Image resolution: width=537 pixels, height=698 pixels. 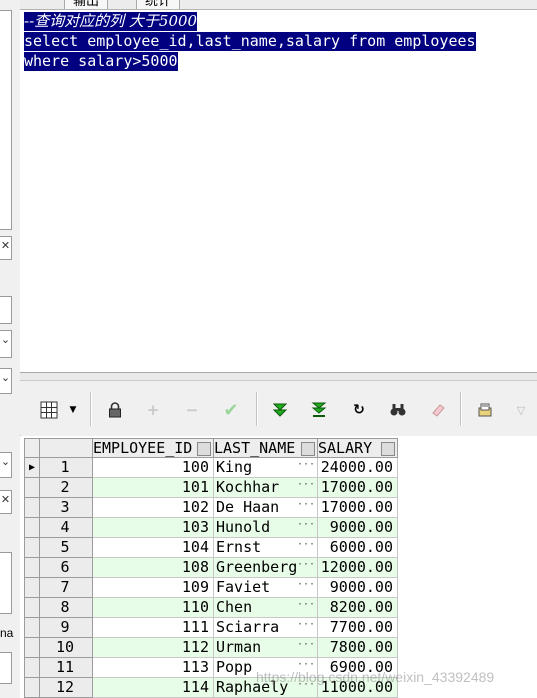 What do you see at coordinates (66, 647) in the screenshot?
I see `row-number: 10` at bounding box center [66, 647].